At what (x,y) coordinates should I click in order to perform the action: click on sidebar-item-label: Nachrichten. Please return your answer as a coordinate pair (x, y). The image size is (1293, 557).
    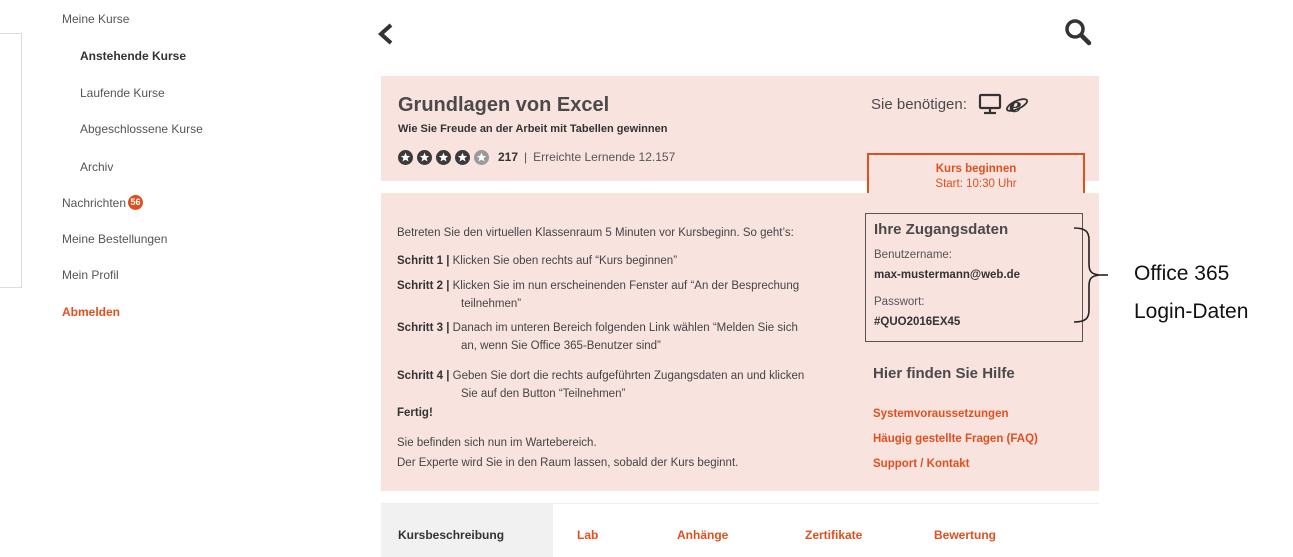
    Looking at the image, I should click on (94, 203).